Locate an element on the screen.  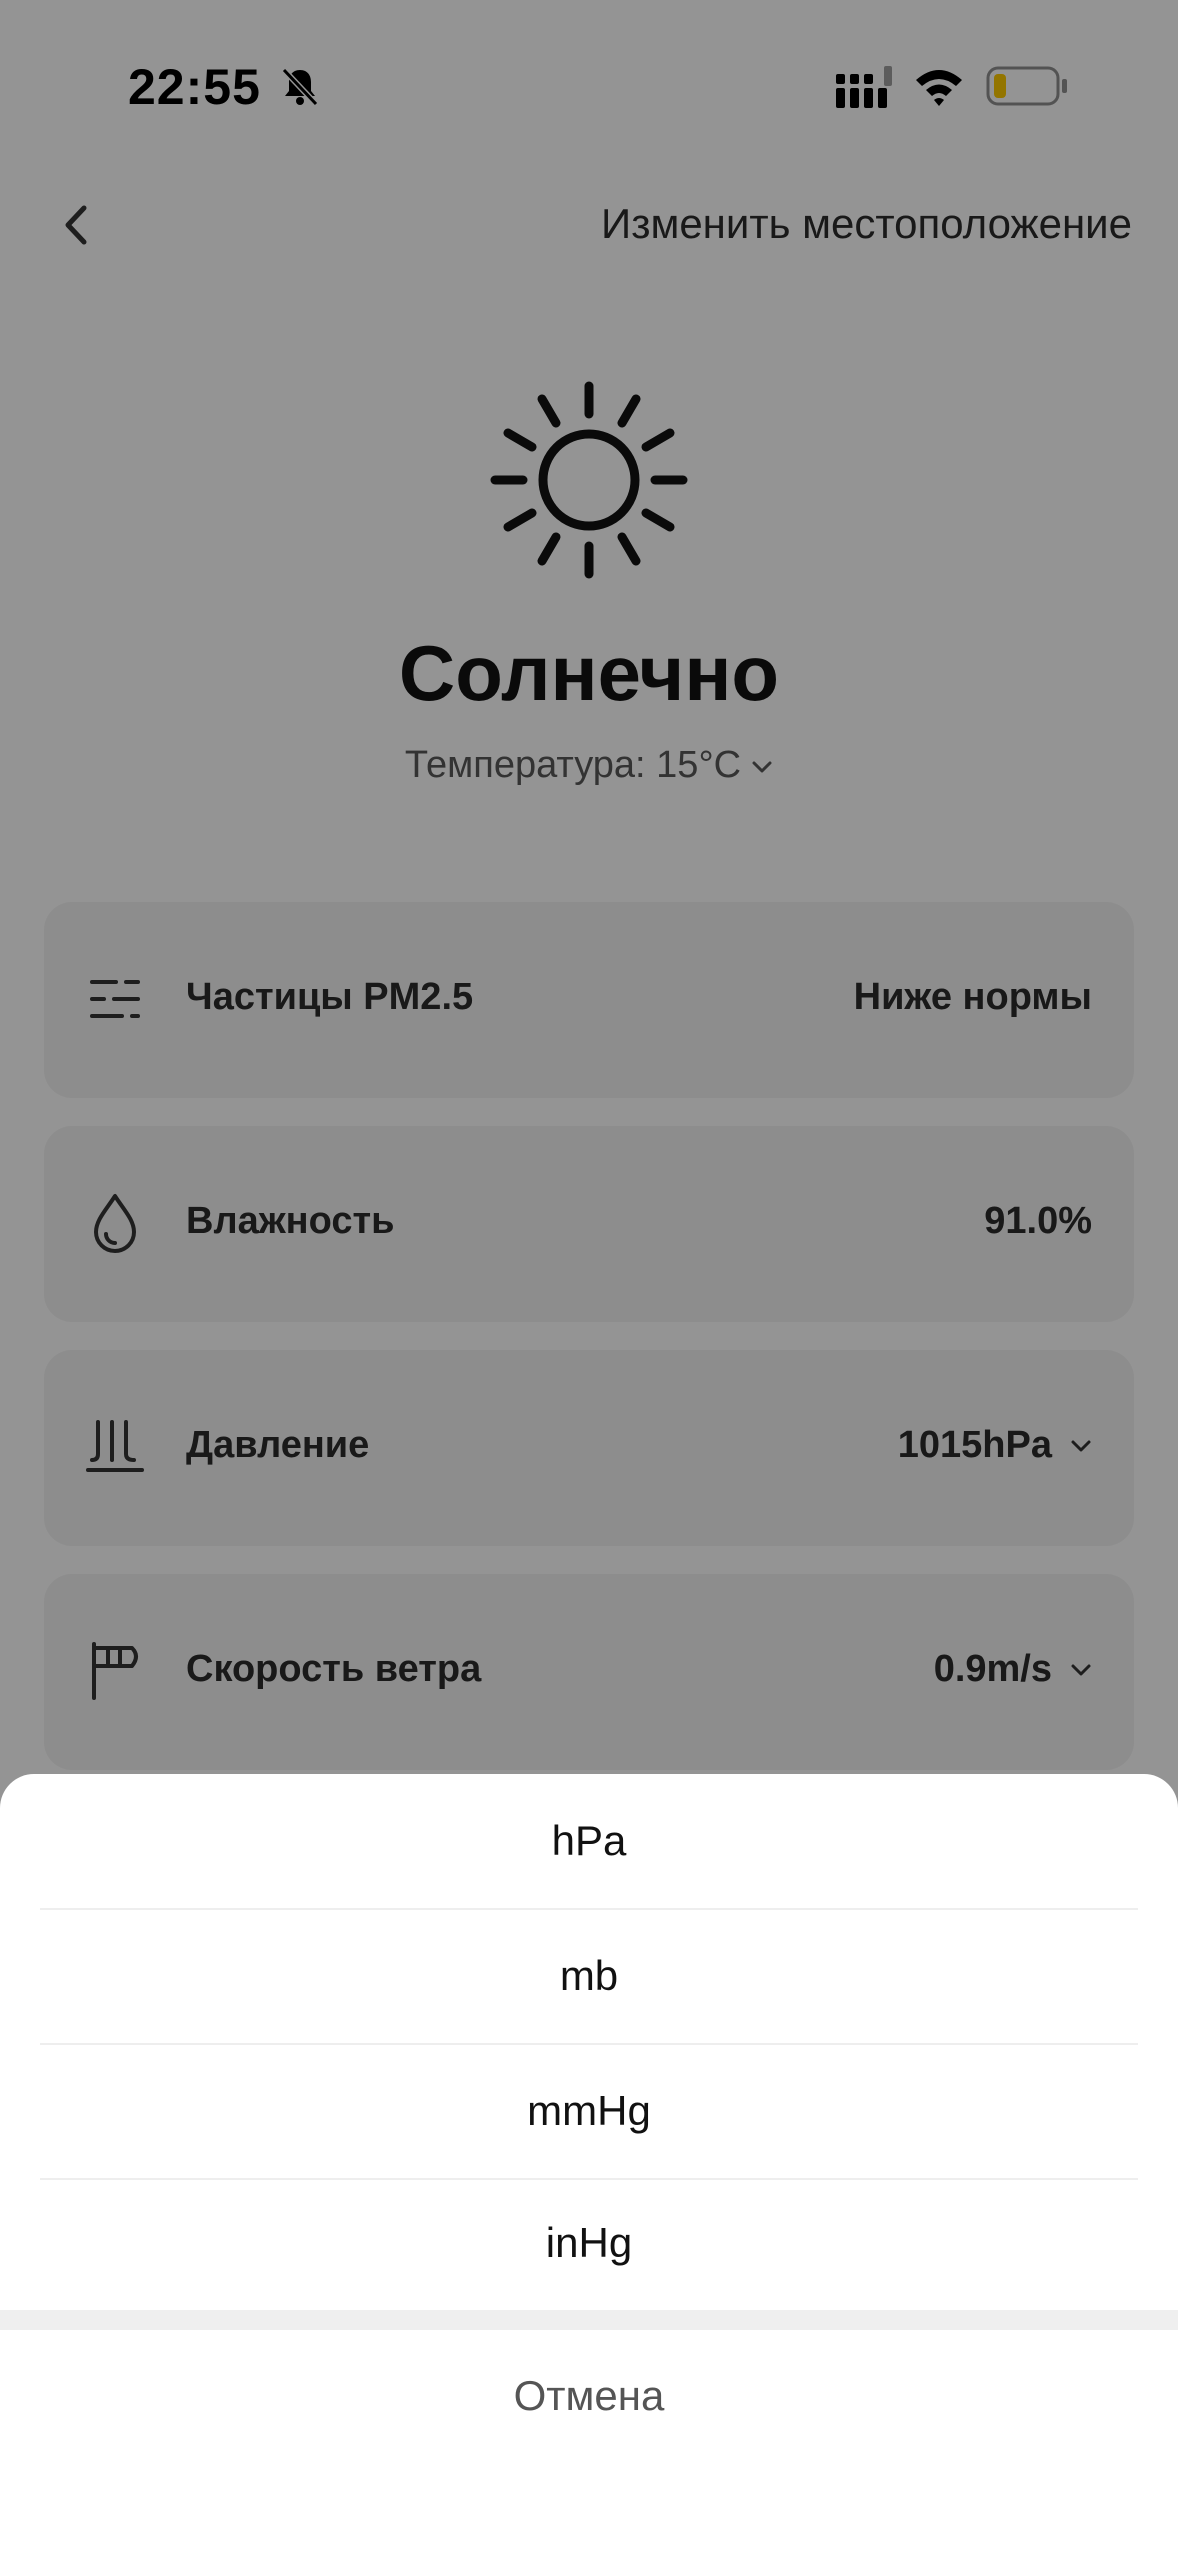
unit-option-mb: mb is located at coordinates (589, 1976).